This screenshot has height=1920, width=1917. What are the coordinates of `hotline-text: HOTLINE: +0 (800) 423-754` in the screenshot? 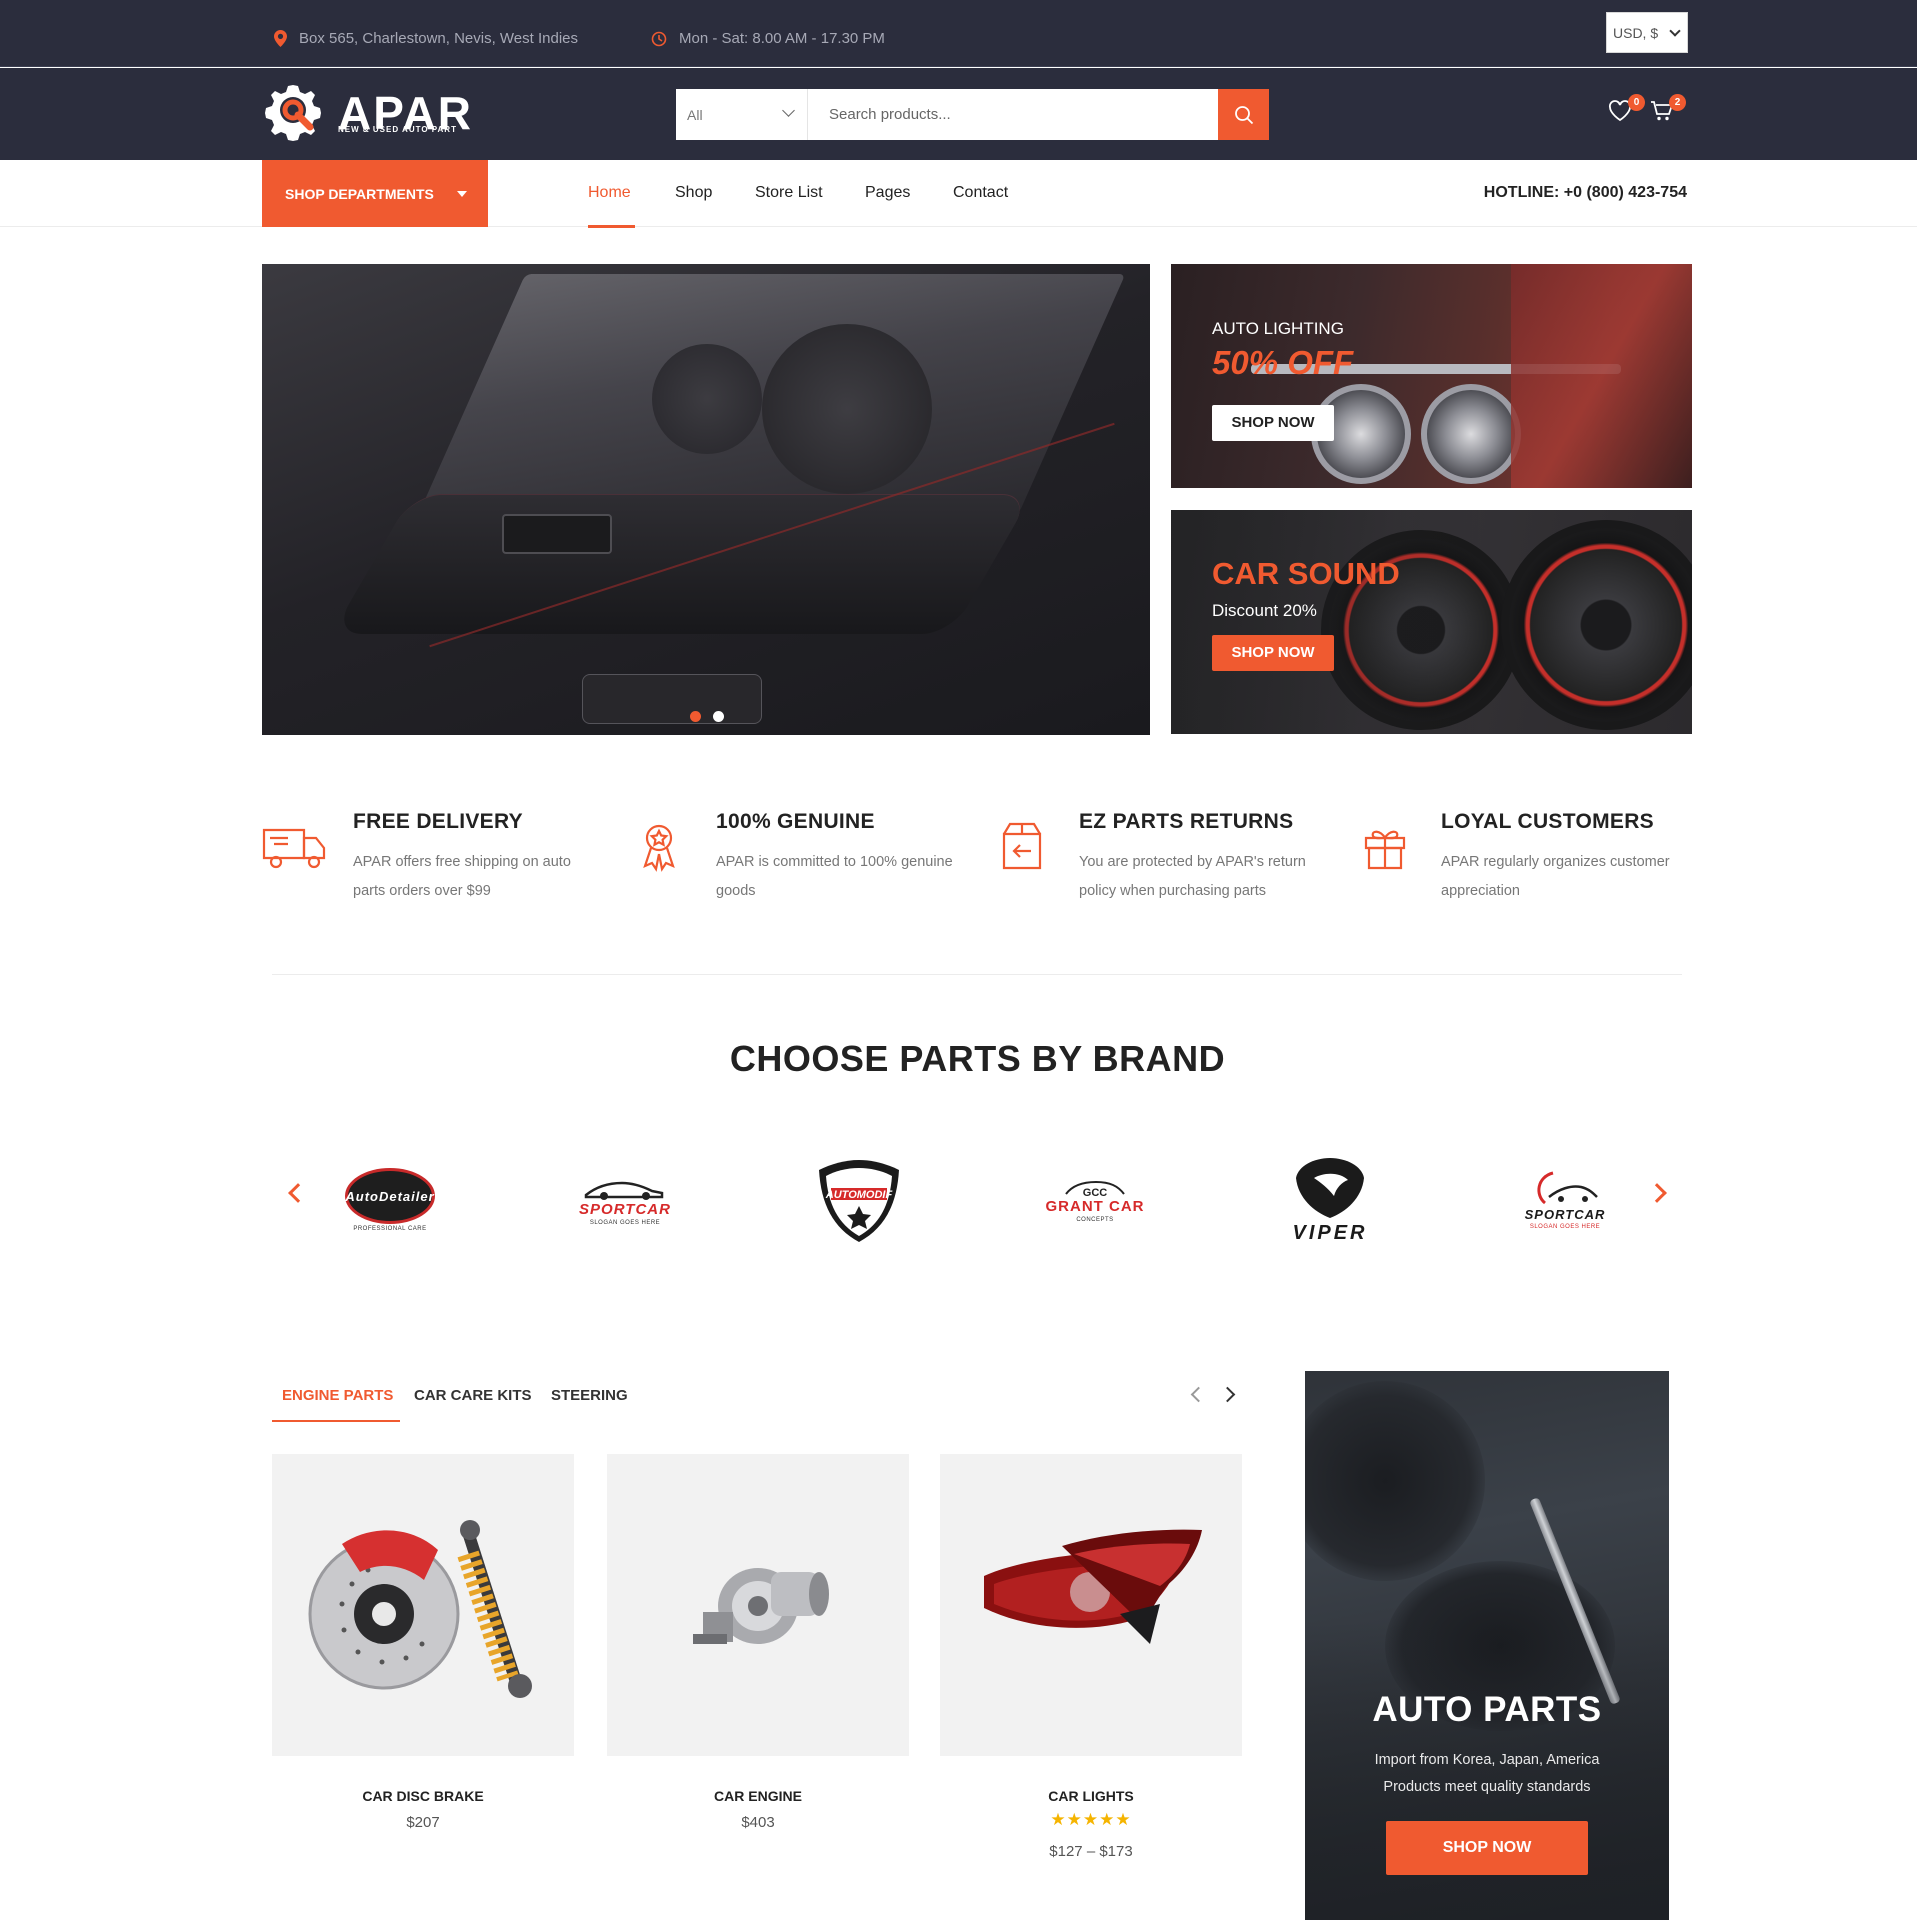 It's located at (1585, 192).